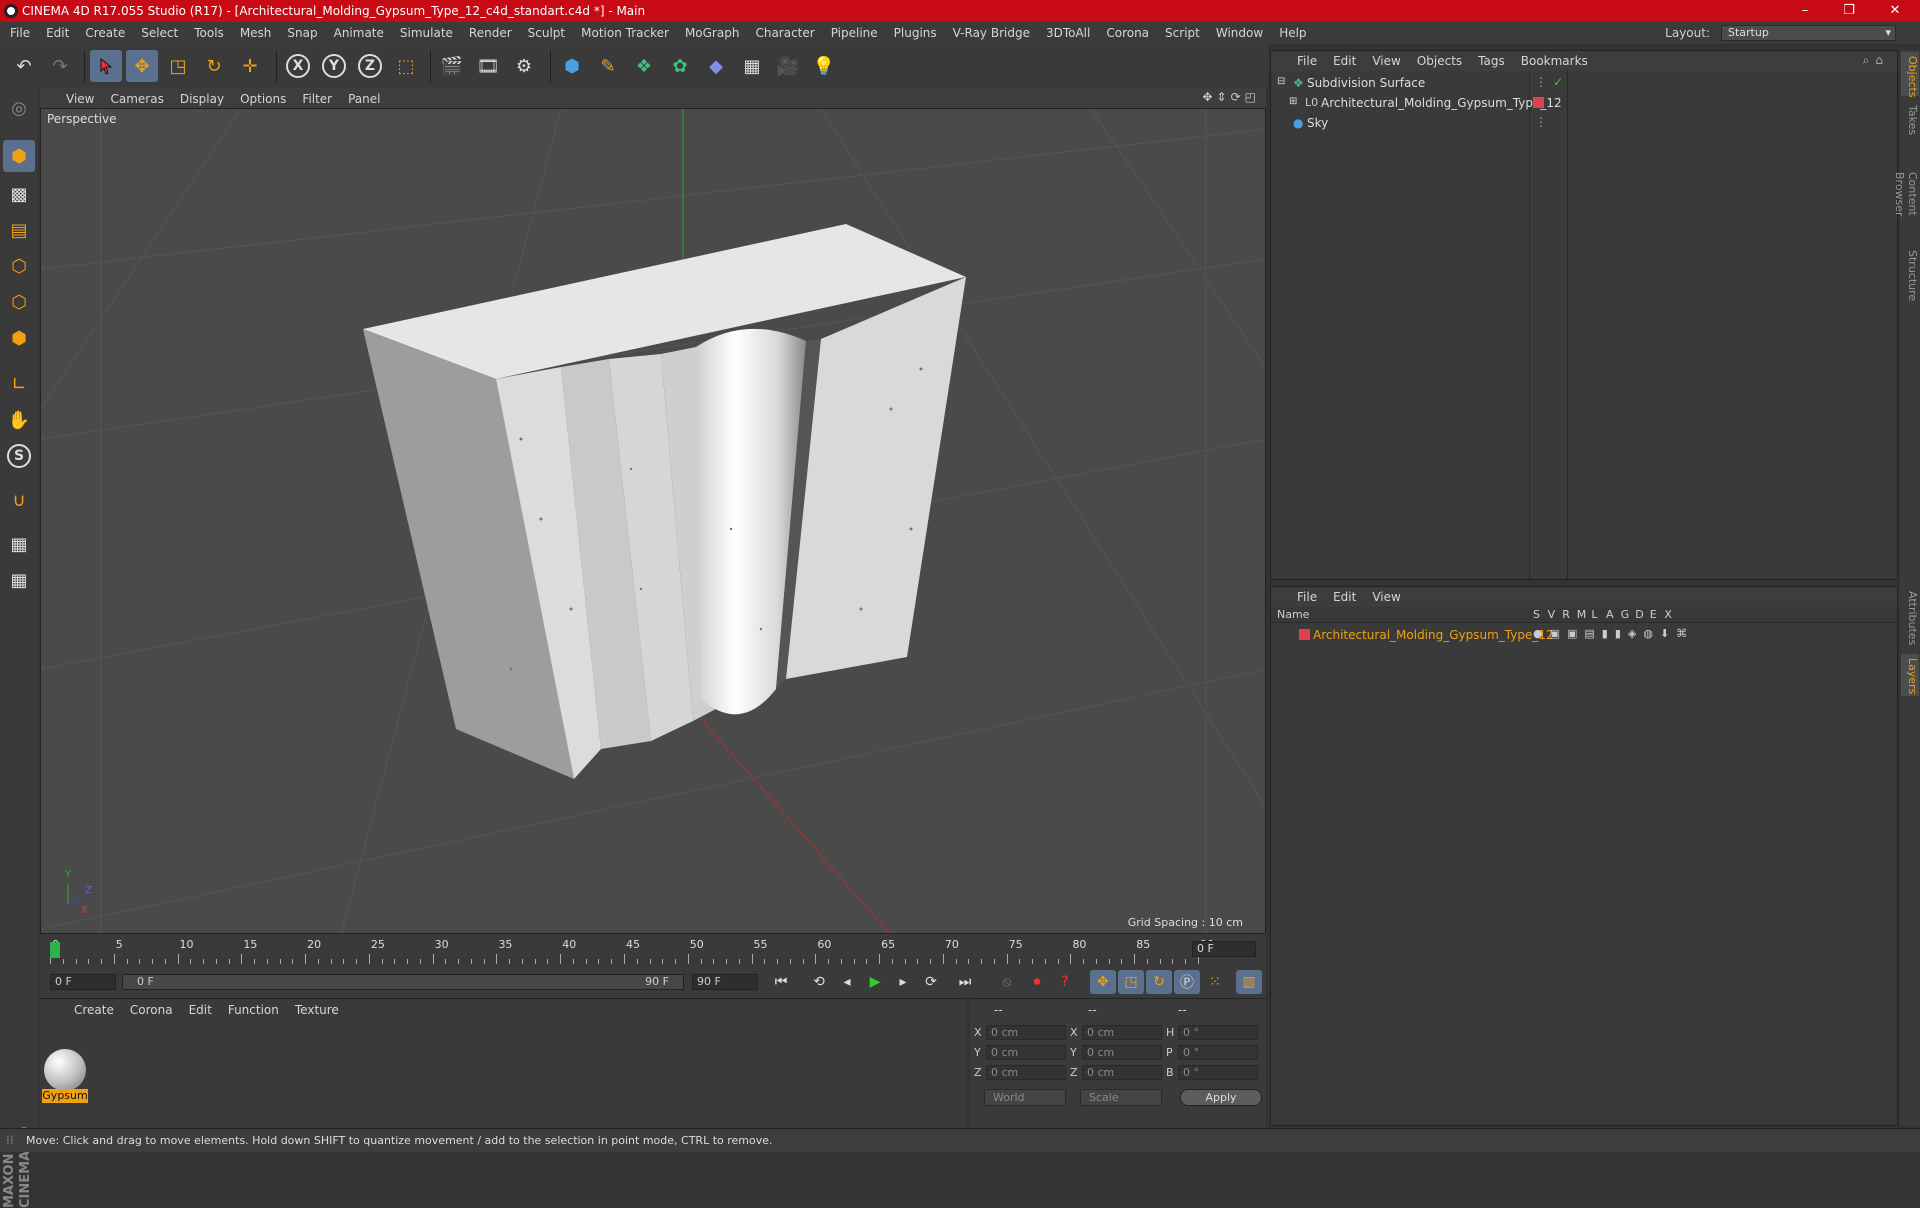  What do you see at coordinates (903, 982) in the screenshot?
I see `next-frame-icon: ▸` at bounding box center [903, 982].